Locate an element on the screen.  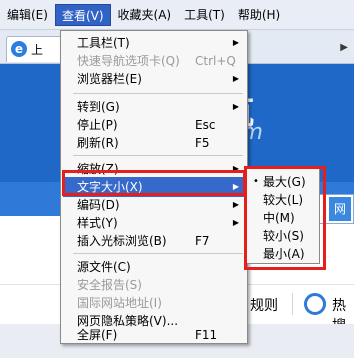
tab-title: 上 is located at coordinates (37, 50).